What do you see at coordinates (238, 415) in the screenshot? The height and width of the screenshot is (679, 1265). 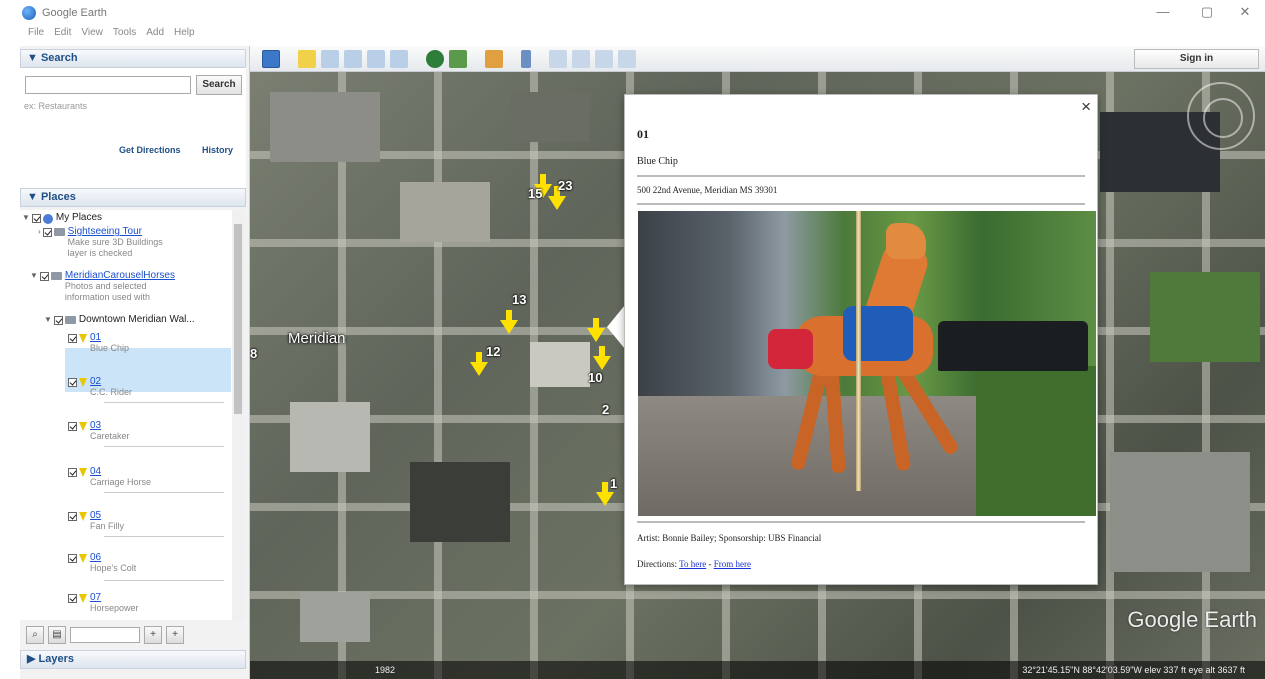 I see `tree-scrollbar` at bounding box center [238, 415].